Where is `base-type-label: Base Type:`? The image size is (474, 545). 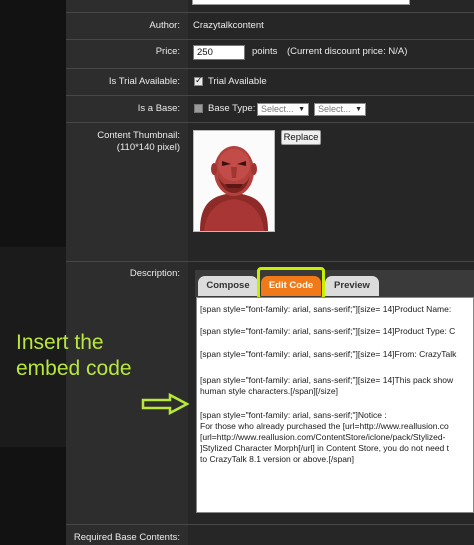
base-type-label: Base Type: is located at coordinates (232, 108).